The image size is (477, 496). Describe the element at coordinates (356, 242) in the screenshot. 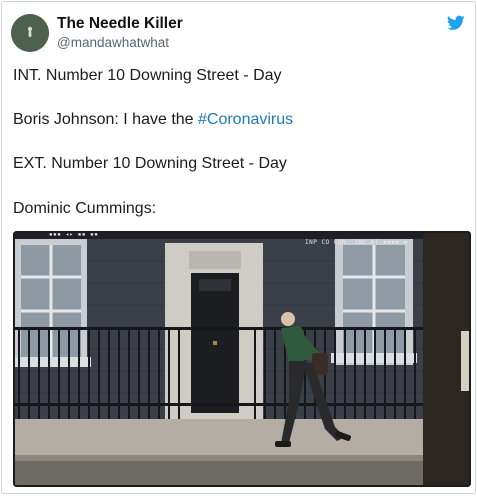

I see `video-overlay-right: INP CO CUN. INL AT ▪▪▪▪ ▪` at that location.